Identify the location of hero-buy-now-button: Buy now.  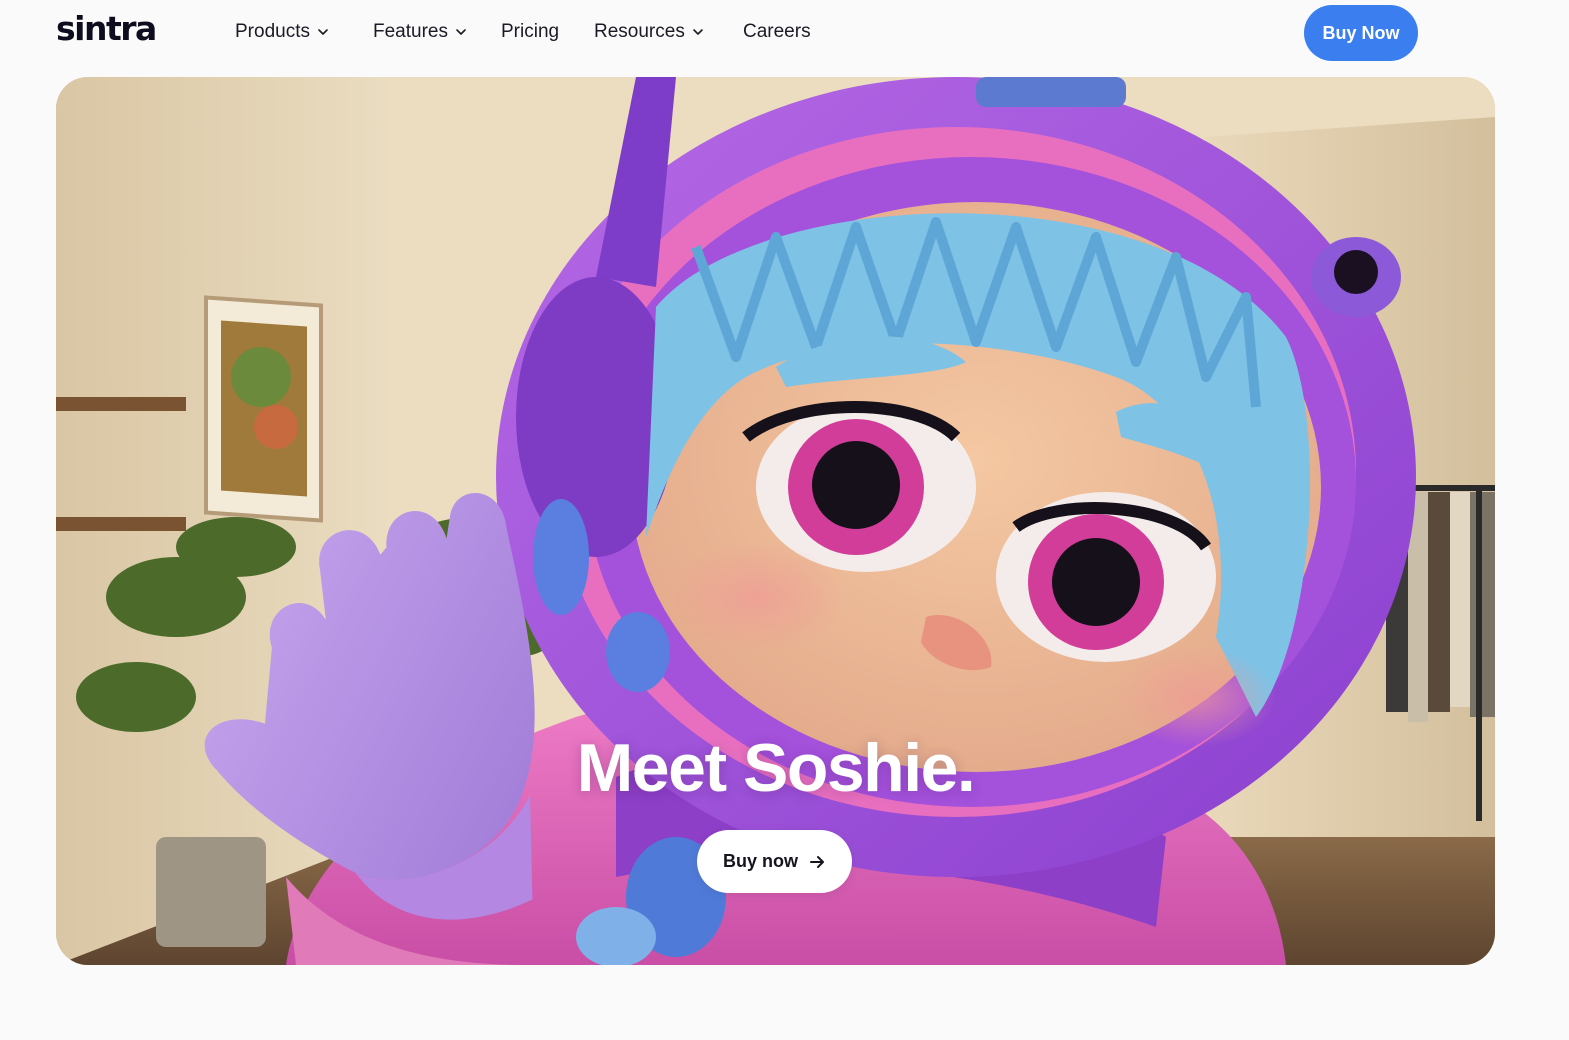
(774, 861).